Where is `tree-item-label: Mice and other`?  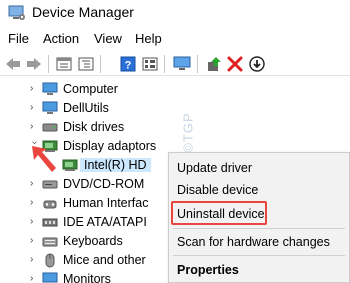 tree-item-label: Mice and other is located at coordinates (104, 260).